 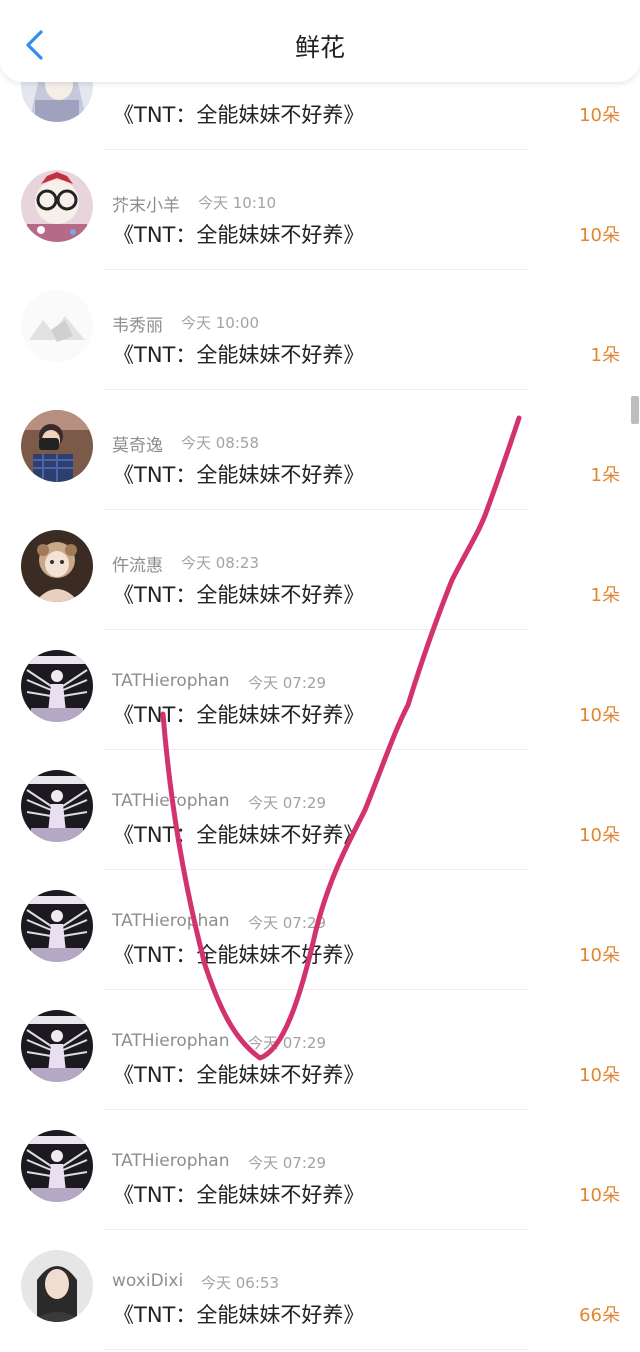 What do you see at coordinates (220, 443) in the screenshot?
I see `timestamp: 今天 08:58` at bounding box center [220, 443].